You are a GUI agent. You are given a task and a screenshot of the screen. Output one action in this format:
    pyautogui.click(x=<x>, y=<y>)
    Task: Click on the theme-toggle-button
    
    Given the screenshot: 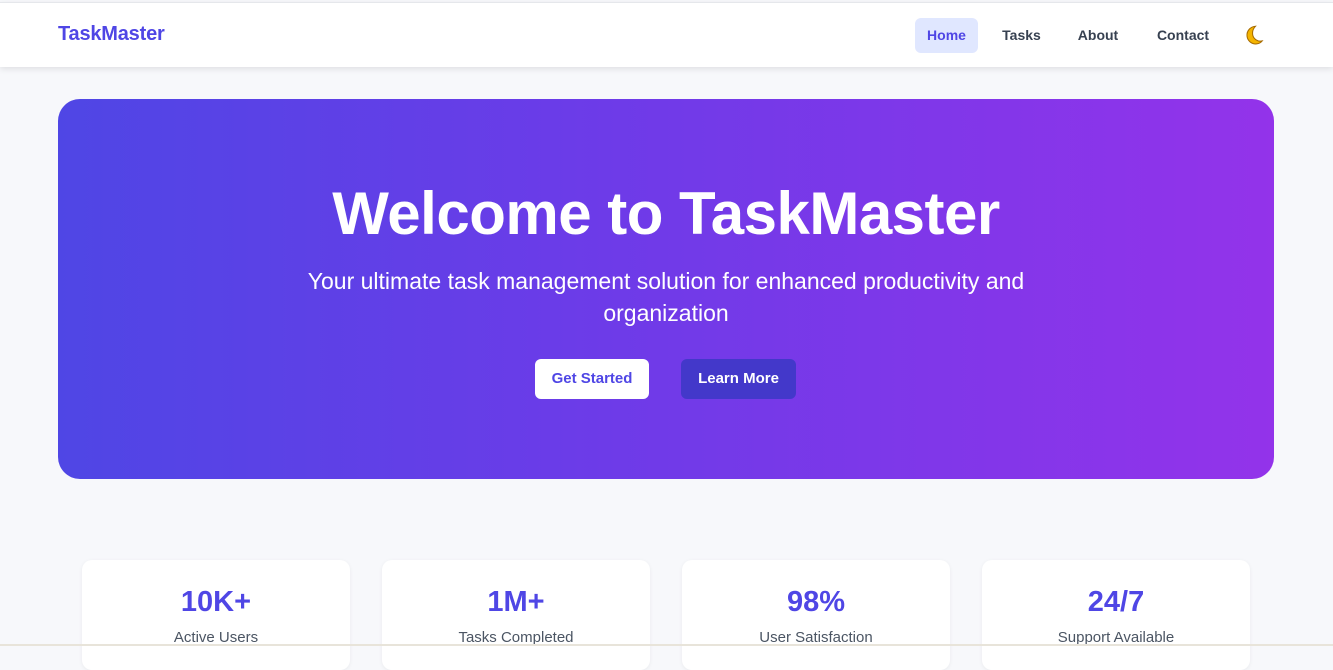 What is the action you would take?
    pyautogui.click(x=1253, y=35)
    